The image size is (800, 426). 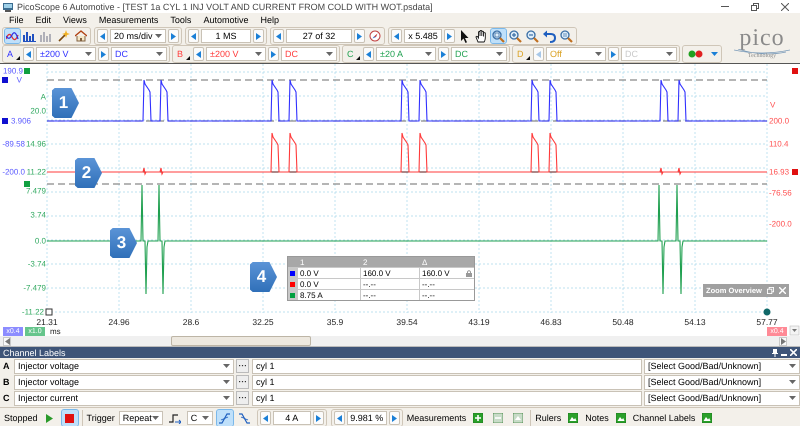 I want to click on threshold-field: 4 A, so click(x=291, y=418).